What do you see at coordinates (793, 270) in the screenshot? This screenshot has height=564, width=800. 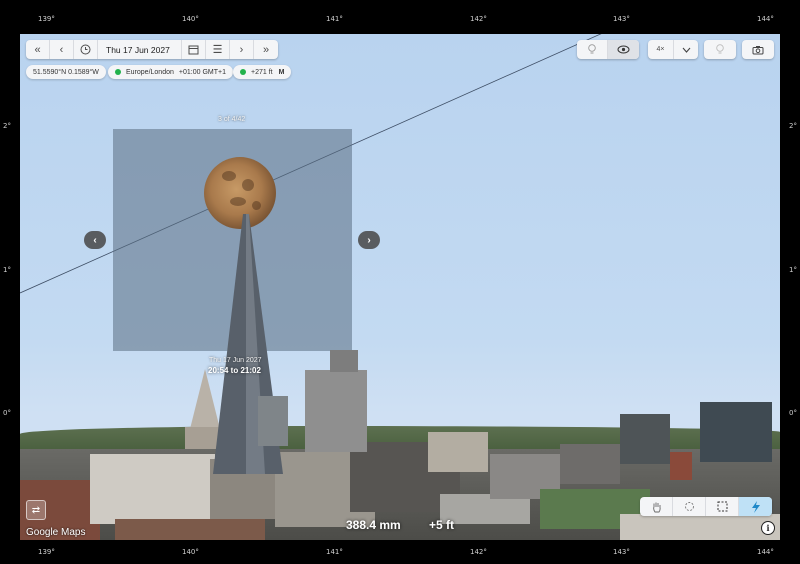 I see `right-tick-label: 1°` at bounding box center [793, 270].